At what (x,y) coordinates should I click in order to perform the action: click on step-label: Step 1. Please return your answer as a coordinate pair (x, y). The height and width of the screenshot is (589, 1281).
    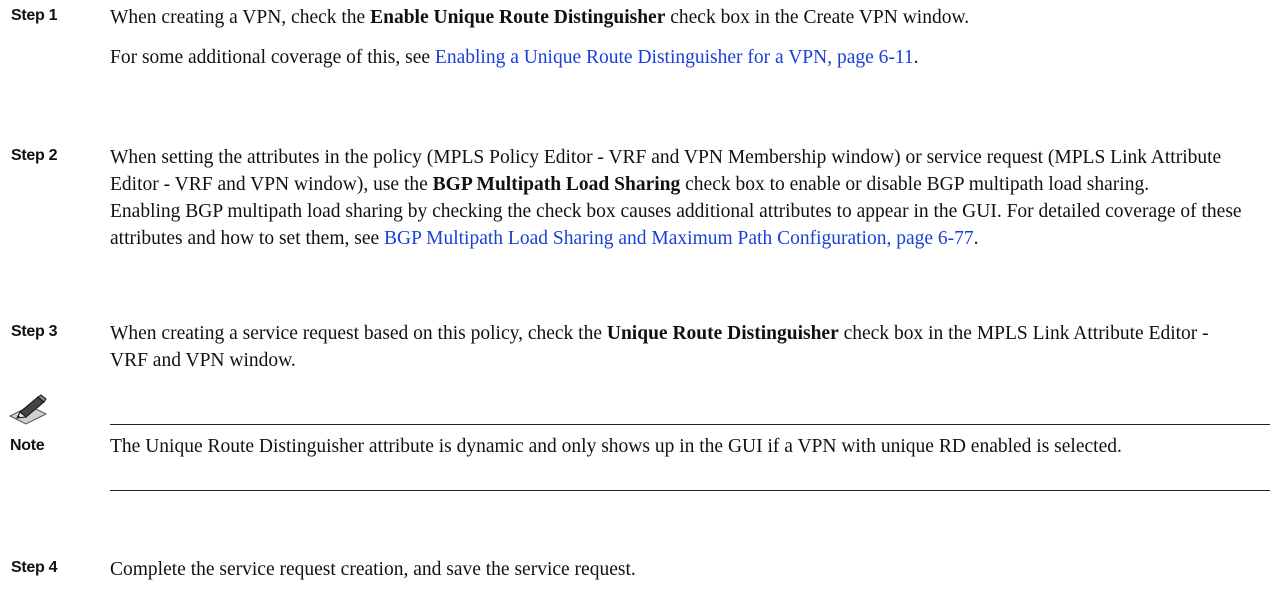
    Looking at the image, I should click on (34, 15).